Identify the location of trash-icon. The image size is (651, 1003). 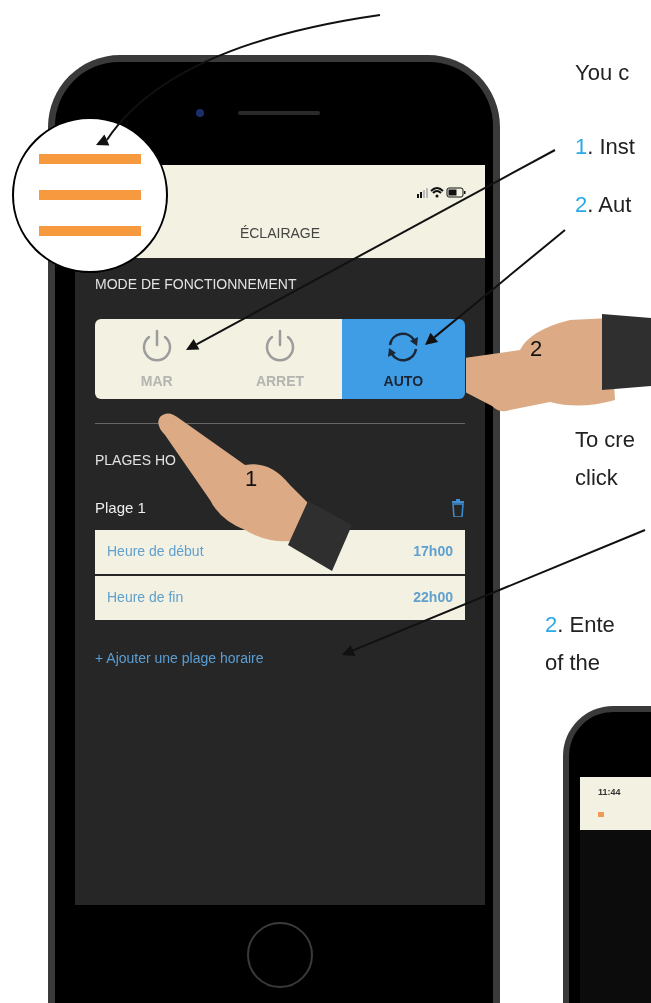
(458, 508).